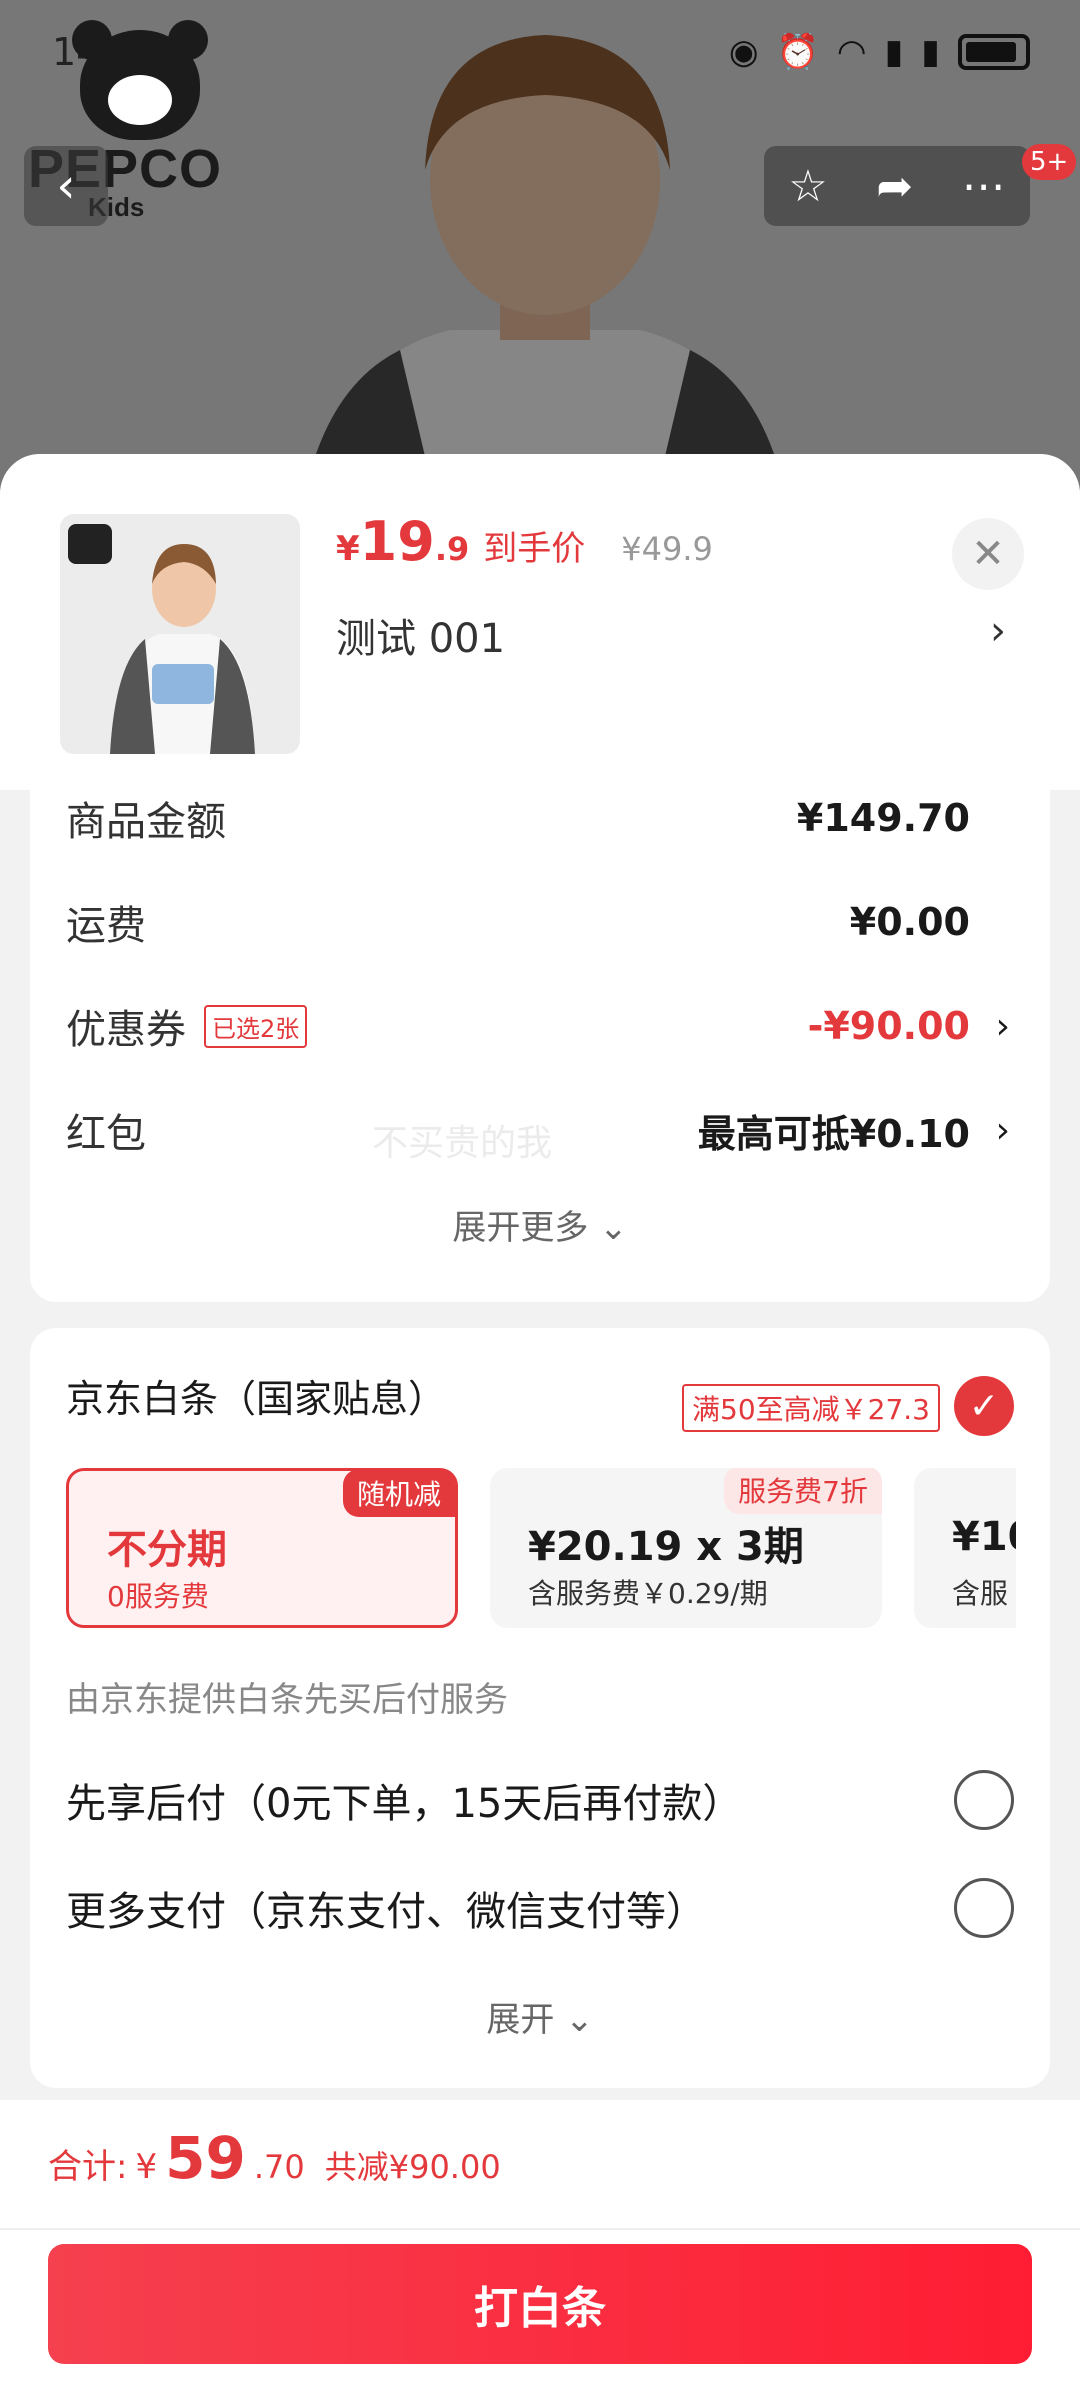 The height and width of the screenshot is (2400, 1080). Describe the element at coordinates (888, 1026) in the screenshot. I see `coupon-value: -¥90.00` at that location.